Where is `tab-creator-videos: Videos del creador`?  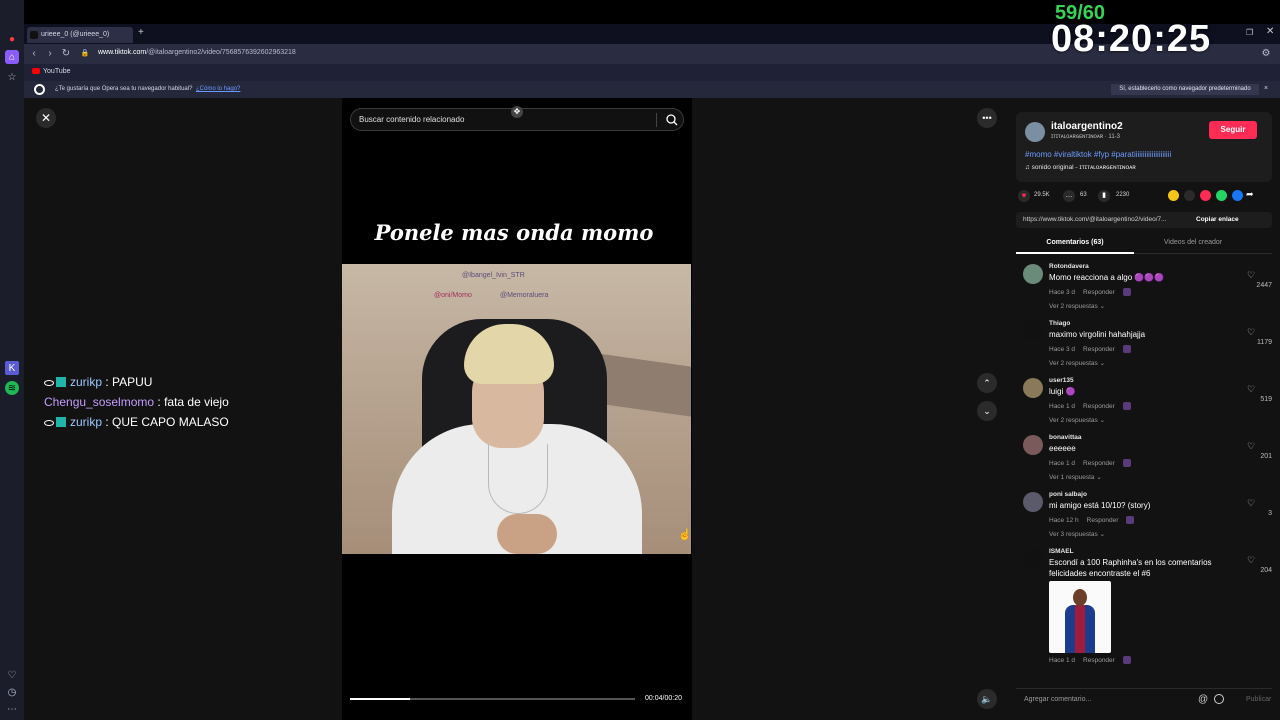 tab-creator-videos: Videos del creador is located at coordinates (1193, 242).